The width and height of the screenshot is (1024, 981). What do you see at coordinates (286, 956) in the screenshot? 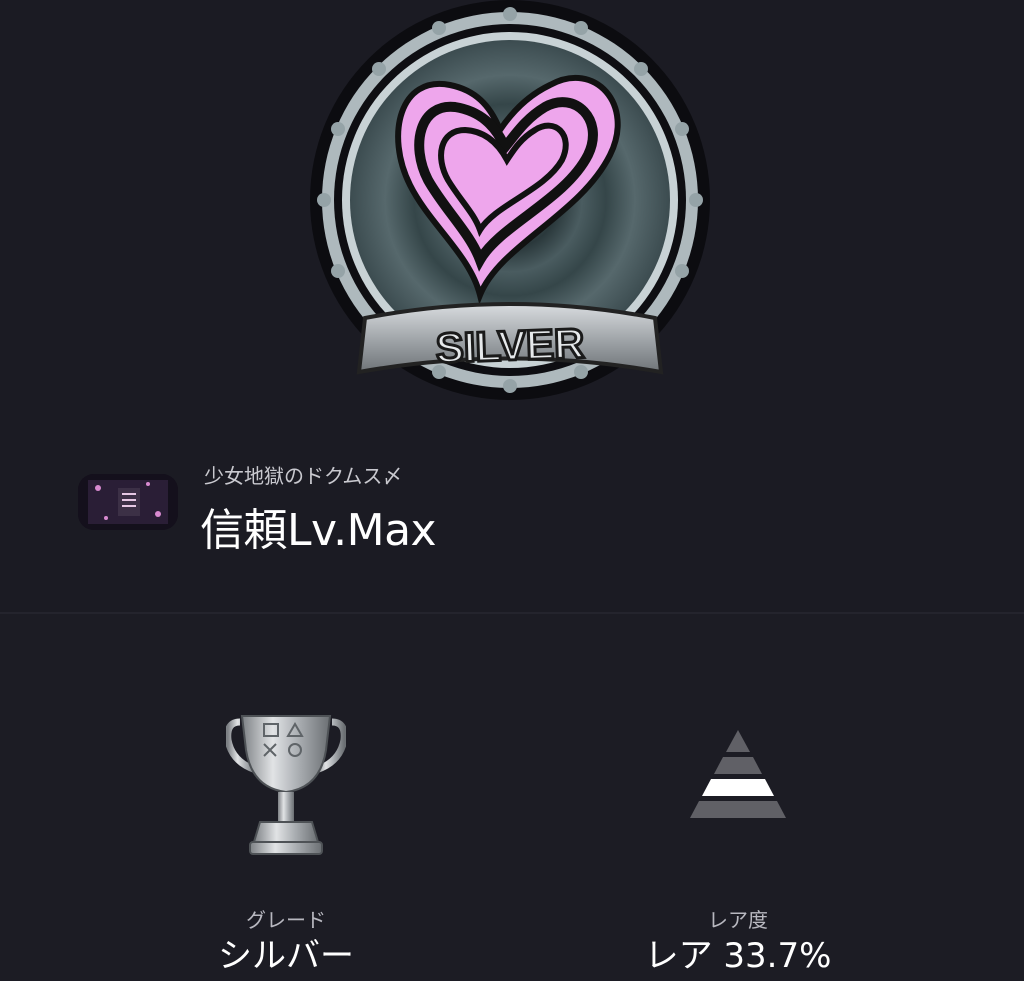
I see `grade-value: シルバー` at bounding box center [286, 956].